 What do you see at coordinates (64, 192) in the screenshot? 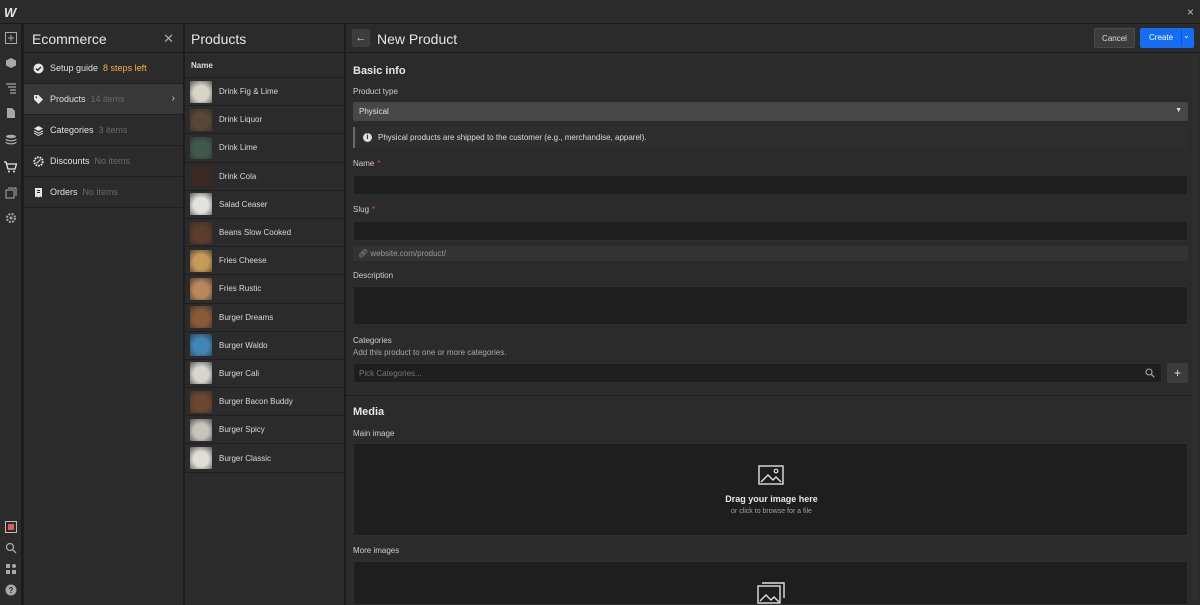
I see `ecom-item-label: Orders` at bounding box center [64, 192].